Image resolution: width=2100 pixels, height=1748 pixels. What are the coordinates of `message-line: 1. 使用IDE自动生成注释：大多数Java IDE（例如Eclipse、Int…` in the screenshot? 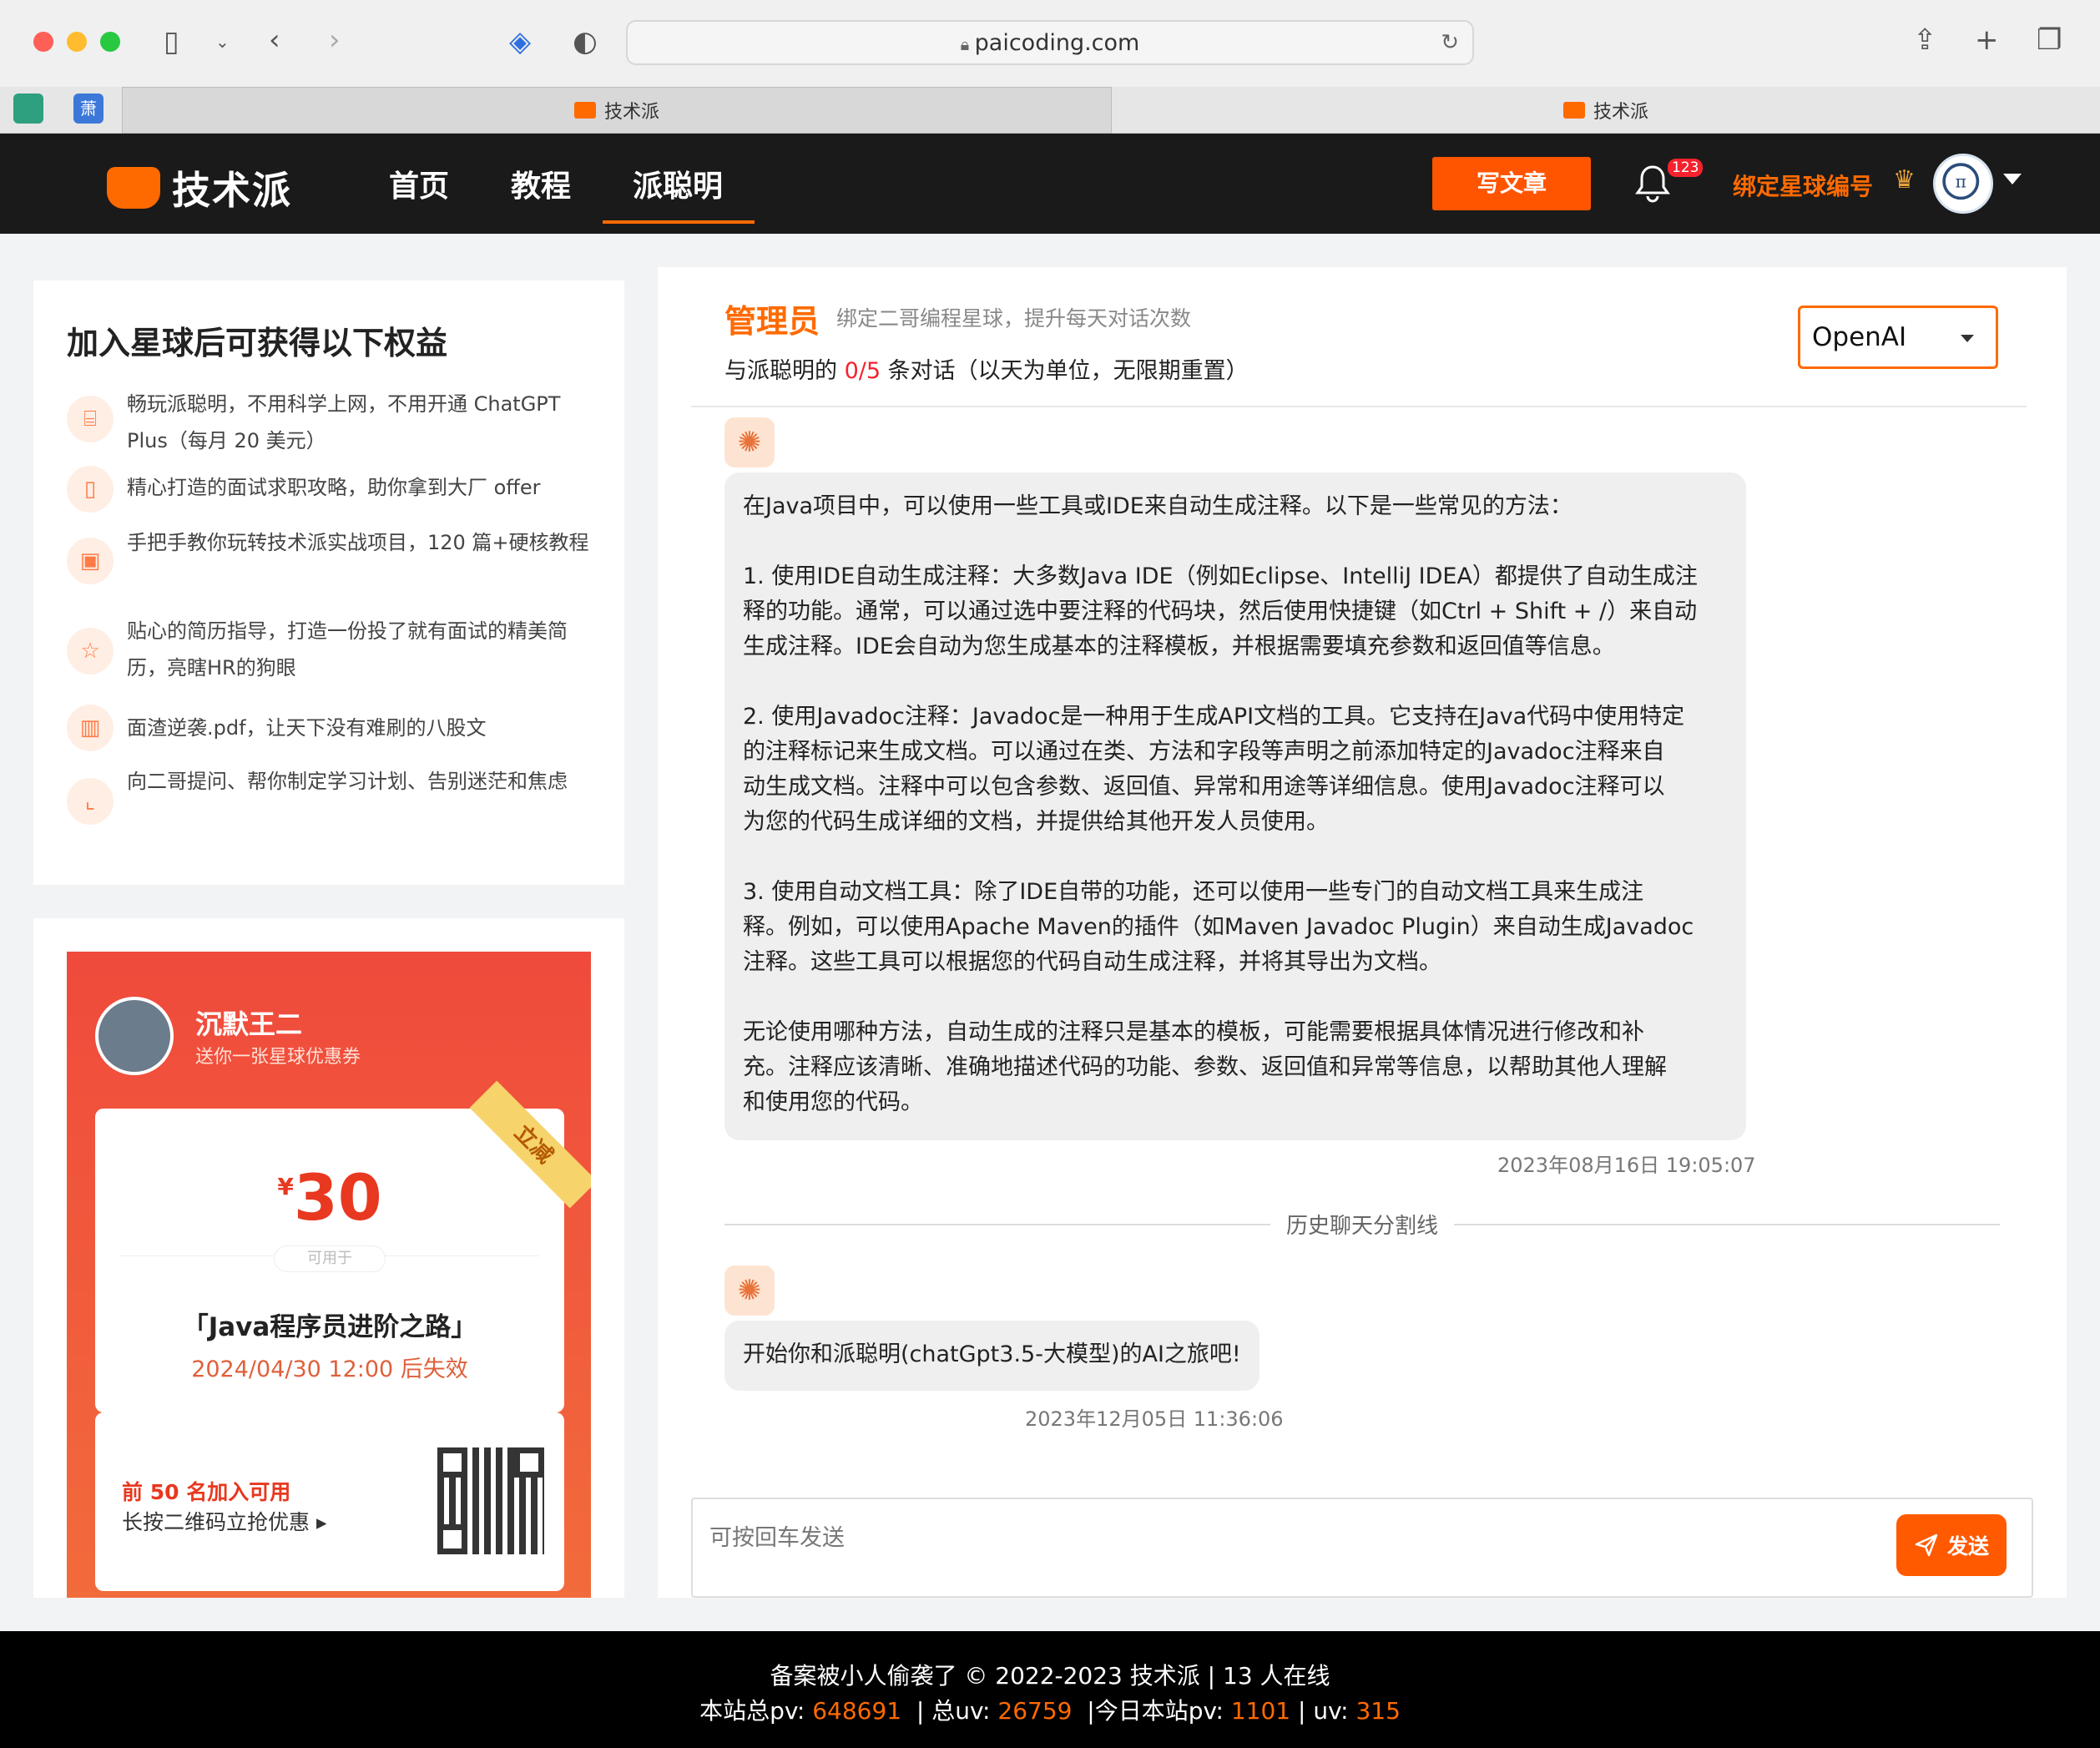 It's located at (1220, 576).